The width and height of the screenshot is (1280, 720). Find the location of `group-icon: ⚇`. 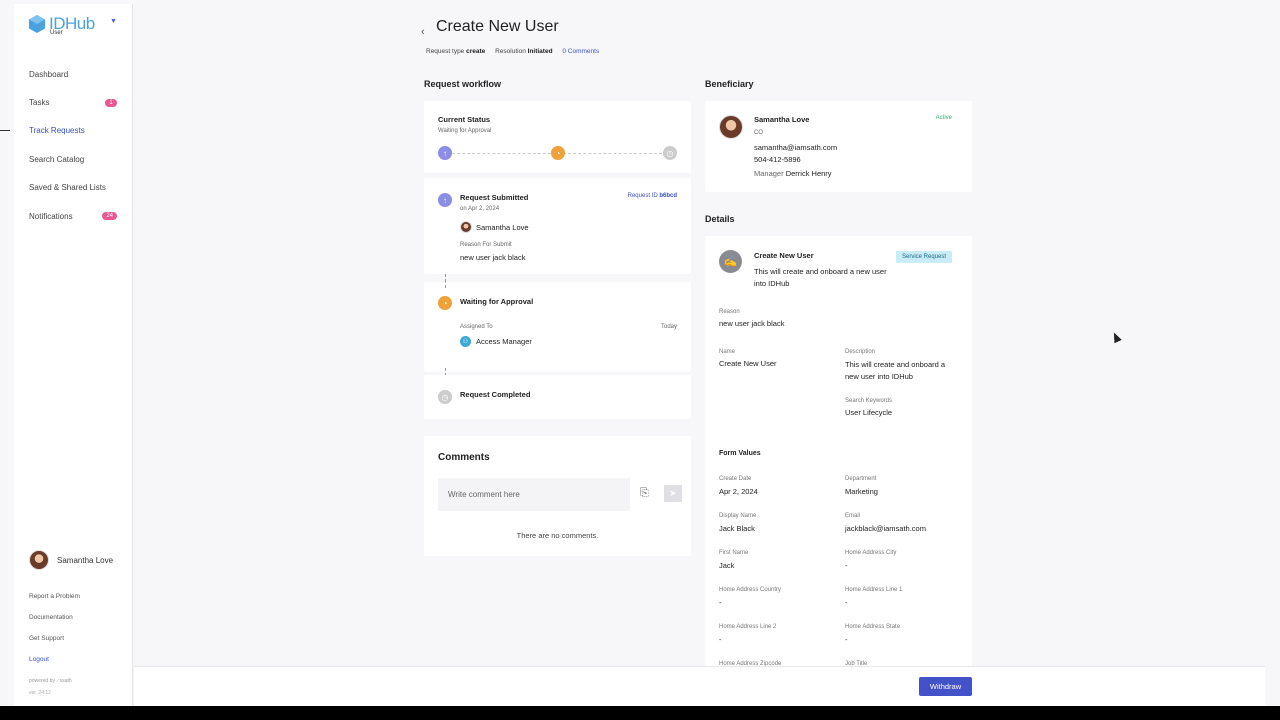

group-icon: ⚇ is located at coordinates (465, 341).